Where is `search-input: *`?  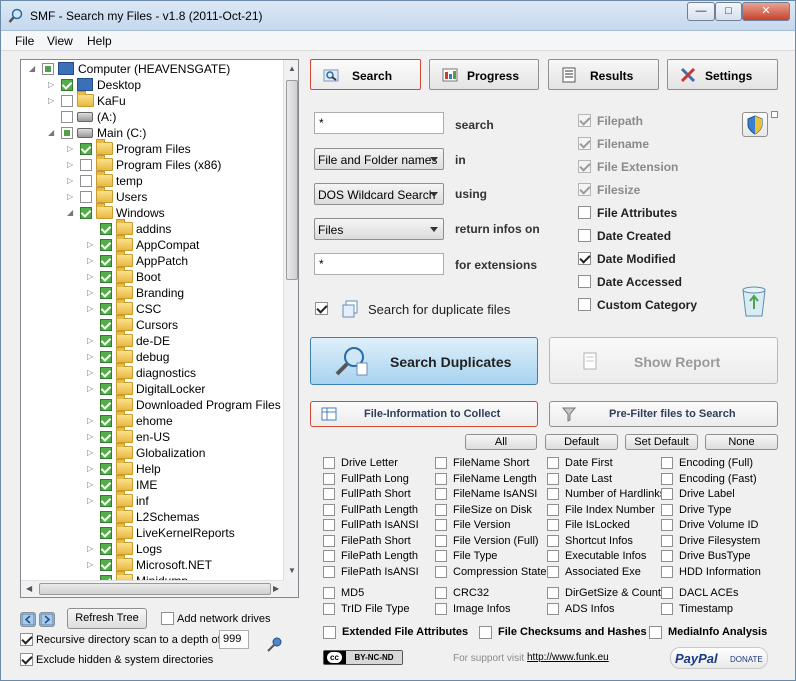
search-input: * is located at coordinates (379, 123).